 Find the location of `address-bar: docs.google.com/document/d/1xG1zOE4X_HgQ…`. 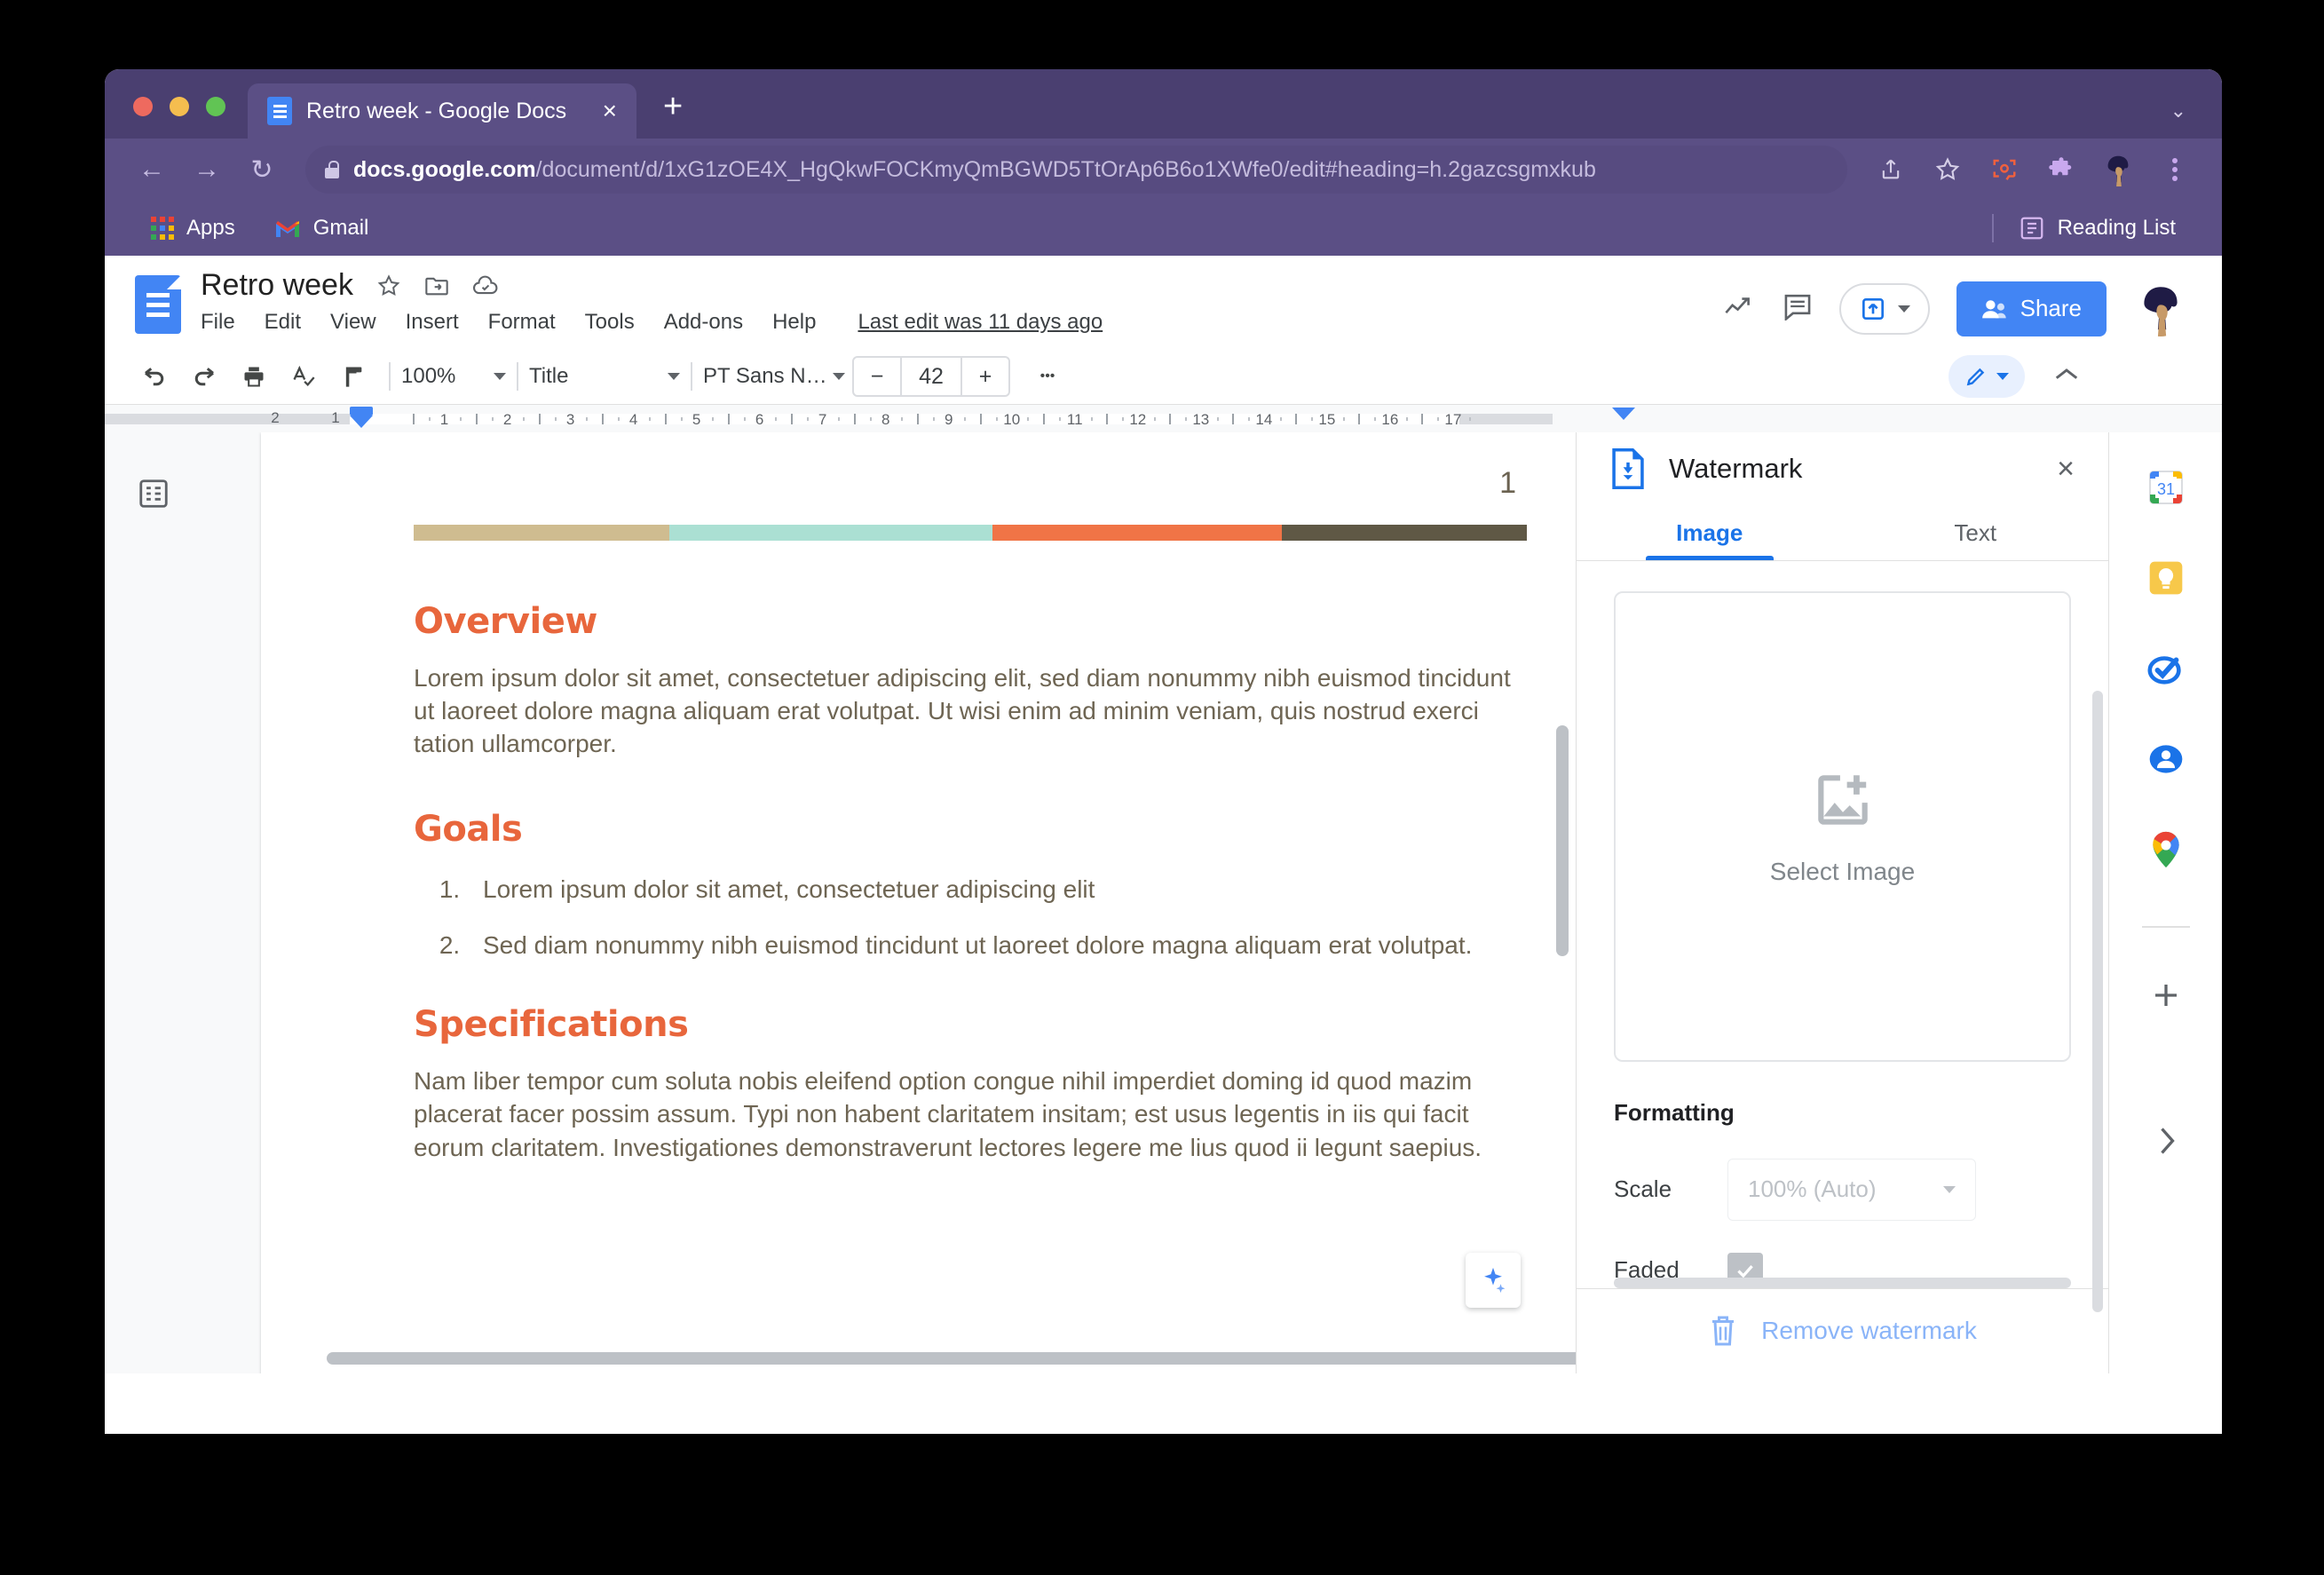

address-bar: docs.google.com/document/d/1xG1zOE4X_HgQ… is located at coordinates (1076, 170).